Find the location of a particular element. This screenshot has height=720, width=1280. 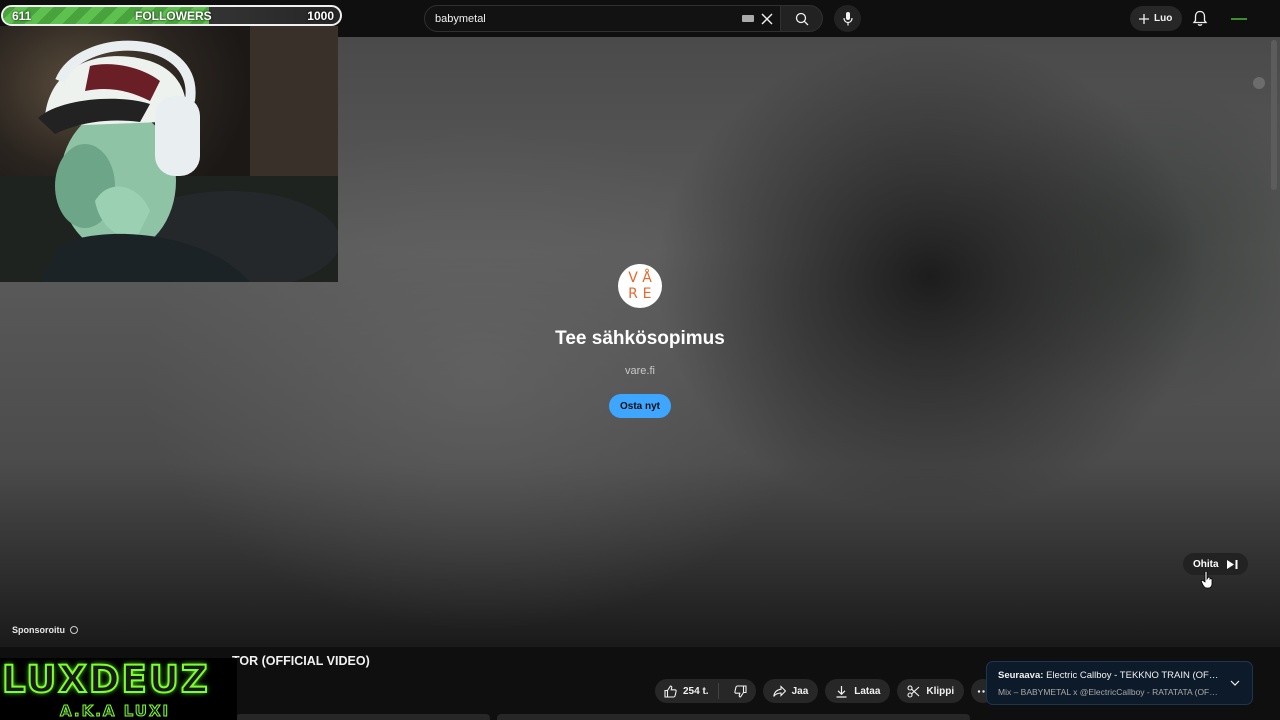

ad-title: Tee sähkösopimus is located at coordinates (640, 339).